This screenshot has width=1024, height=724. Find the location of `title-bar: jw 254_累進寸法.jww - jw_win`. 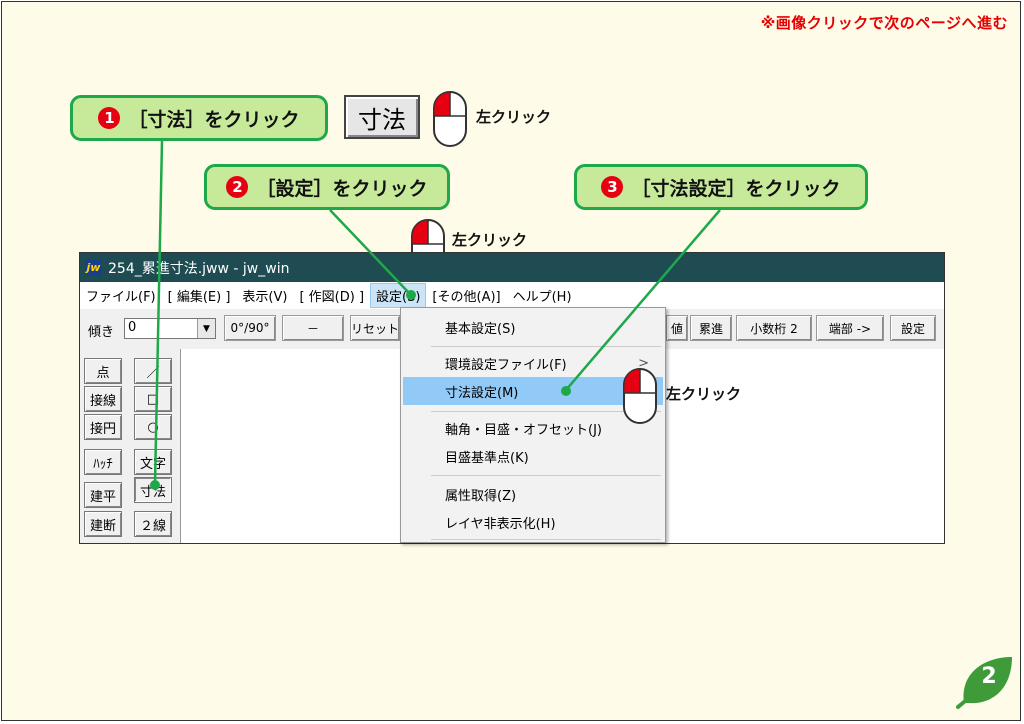

title-bar: jw 254_累進寸法.jww - jw_win is located at coordinates (512, 267).